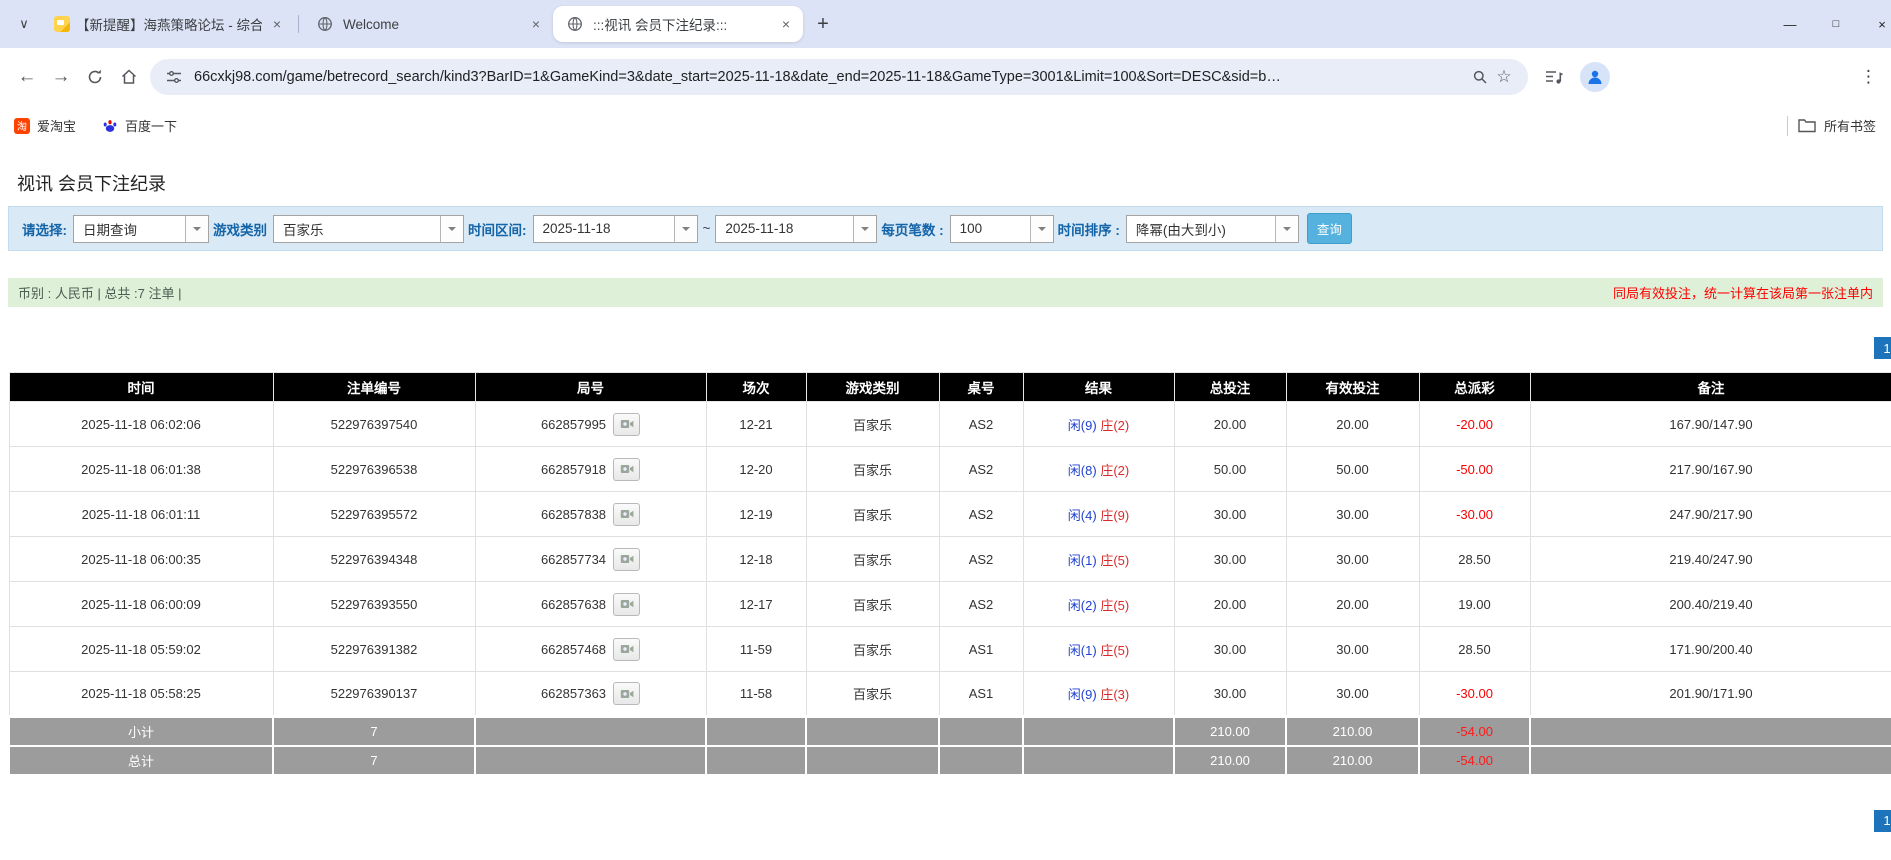 This screenshot has width=1891, height=860. I want to click on result-banker: 庄(3), so click(1115, 694).